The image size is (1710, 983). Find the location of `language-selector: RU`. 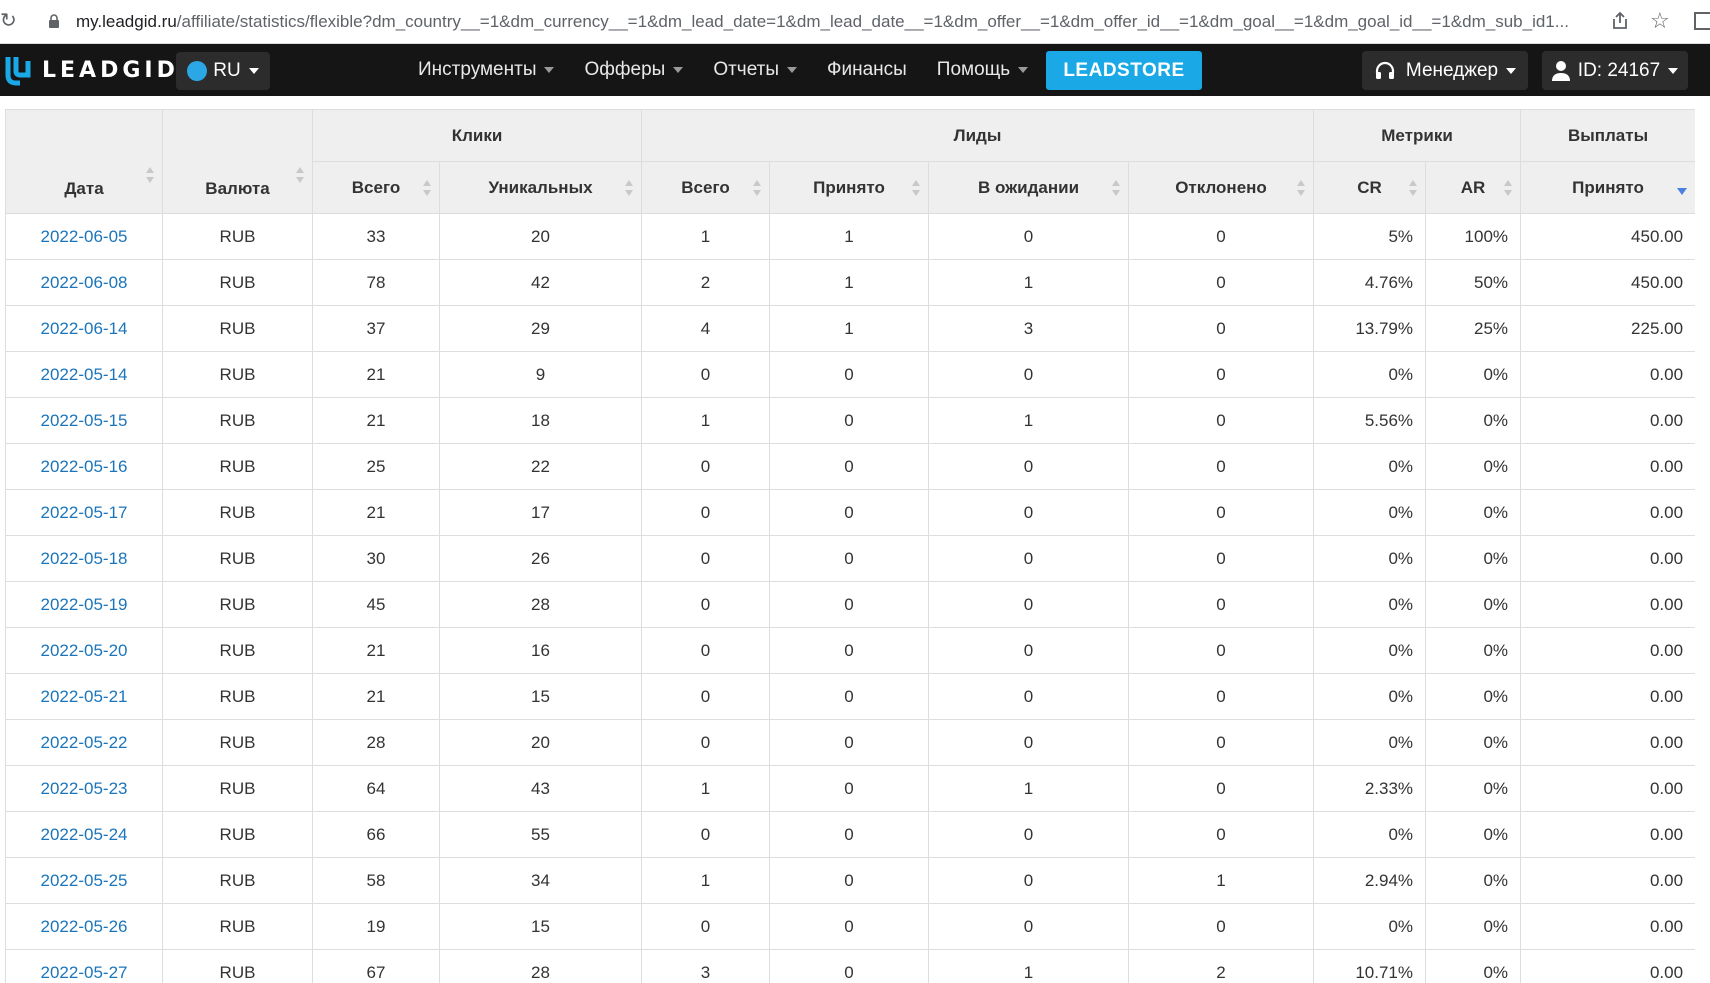

language-selector: RU is located at coordinates (223, 71).